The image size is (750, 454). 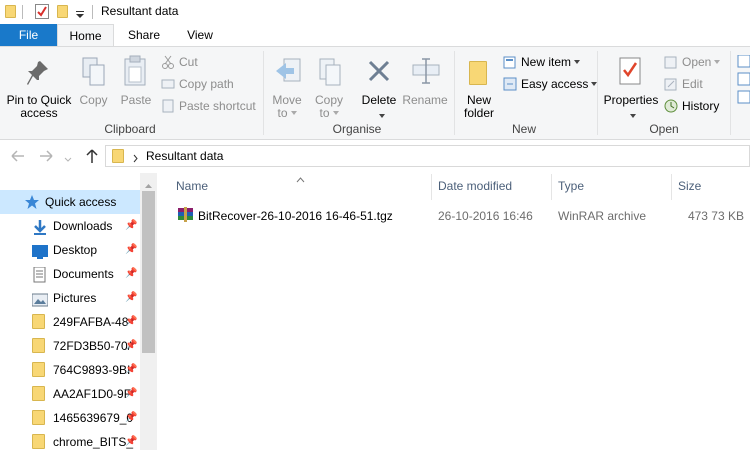 What do you see at coordinates (185, 214) in the screenshot?
I see `winrar-archive-icon` at bounding box center [185, 214].